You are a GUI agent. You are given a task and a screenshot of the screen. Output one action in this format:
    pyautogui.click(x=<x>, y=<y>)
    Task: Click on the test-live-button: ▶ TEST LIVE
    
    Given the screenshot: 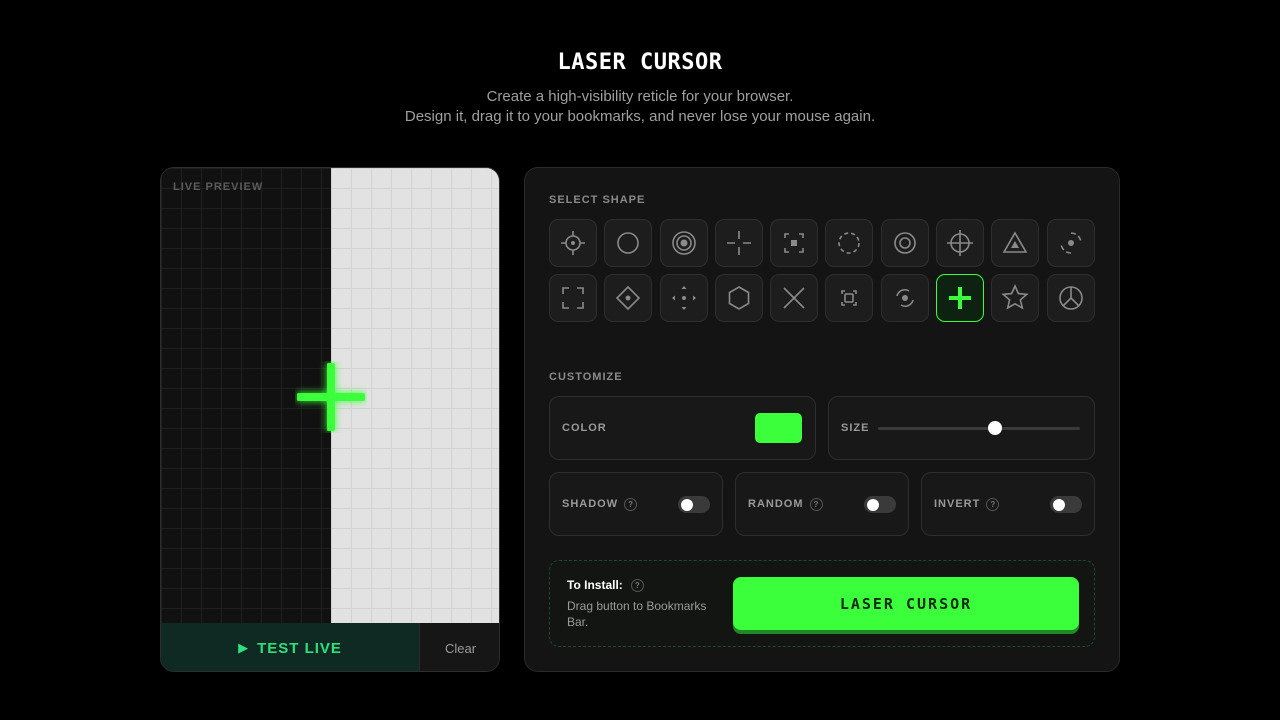 What is the action you would take?
    pyautogui.click(x=290, y=647)
    